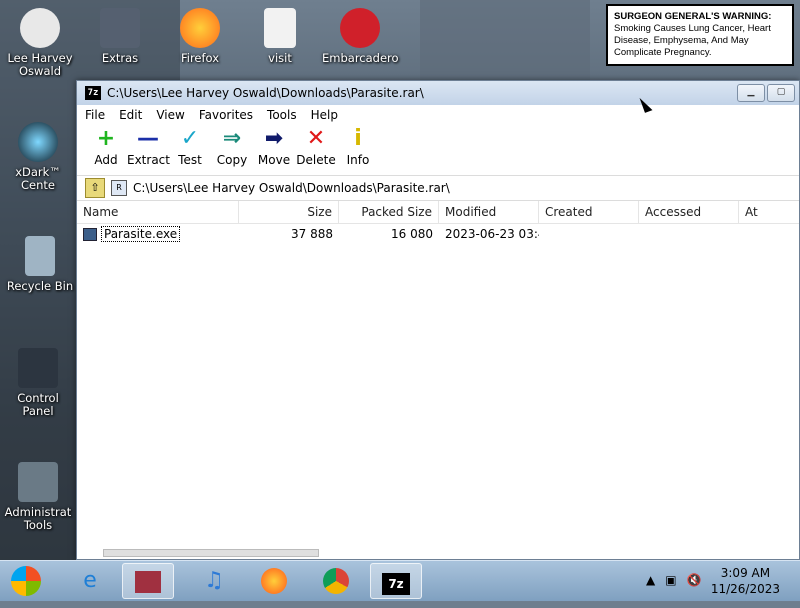 The width and height of the screenshot is (800, 608). Describe the element at coordinates (745, 581) in the screenshot. I see `taskbar-clock: 3:09 AM 11/26/2023` at that location.